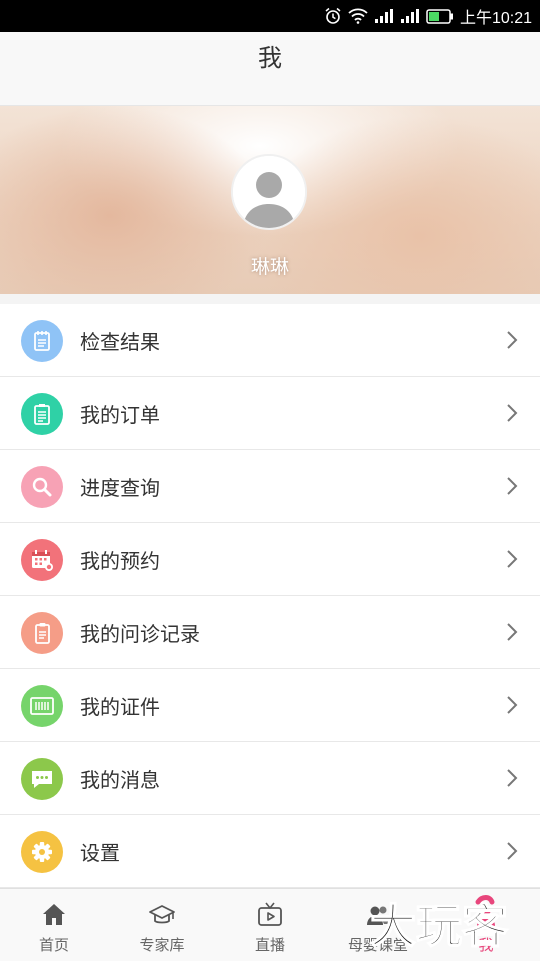  What do you see at coordinates (54, 914) in the screenshot?
I see `home-icon` at bounding box center [54, 914].